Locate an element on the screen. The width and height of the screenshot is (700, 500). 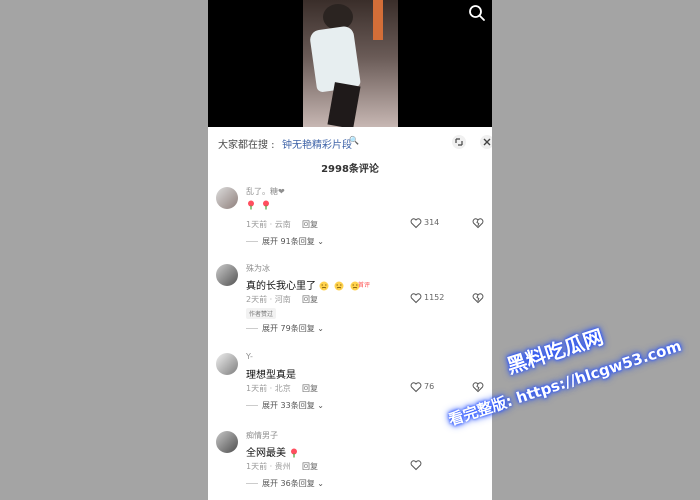
expand-replies-button: 展开 33条回复 ⌄ is located at coordinates (285, 405).